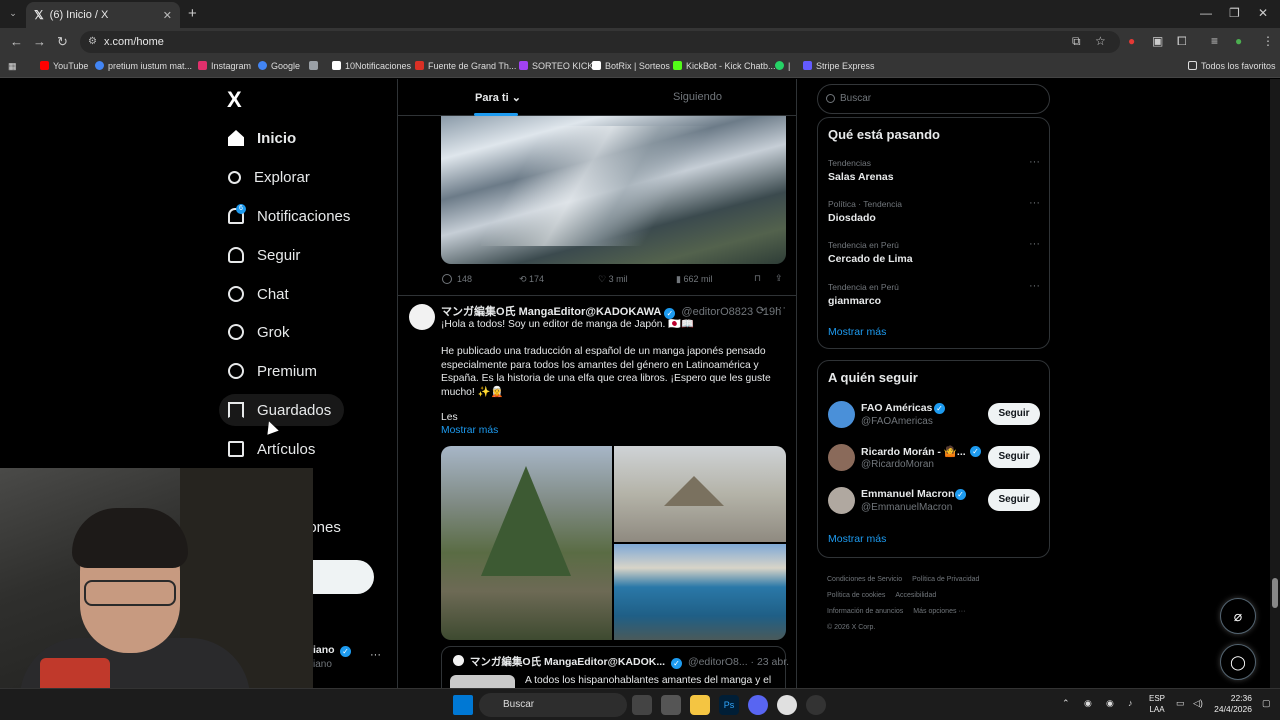 The height and width of the screenshot is (720, 1280). I want to click on account-more-icon: ···, so click(375, 655).